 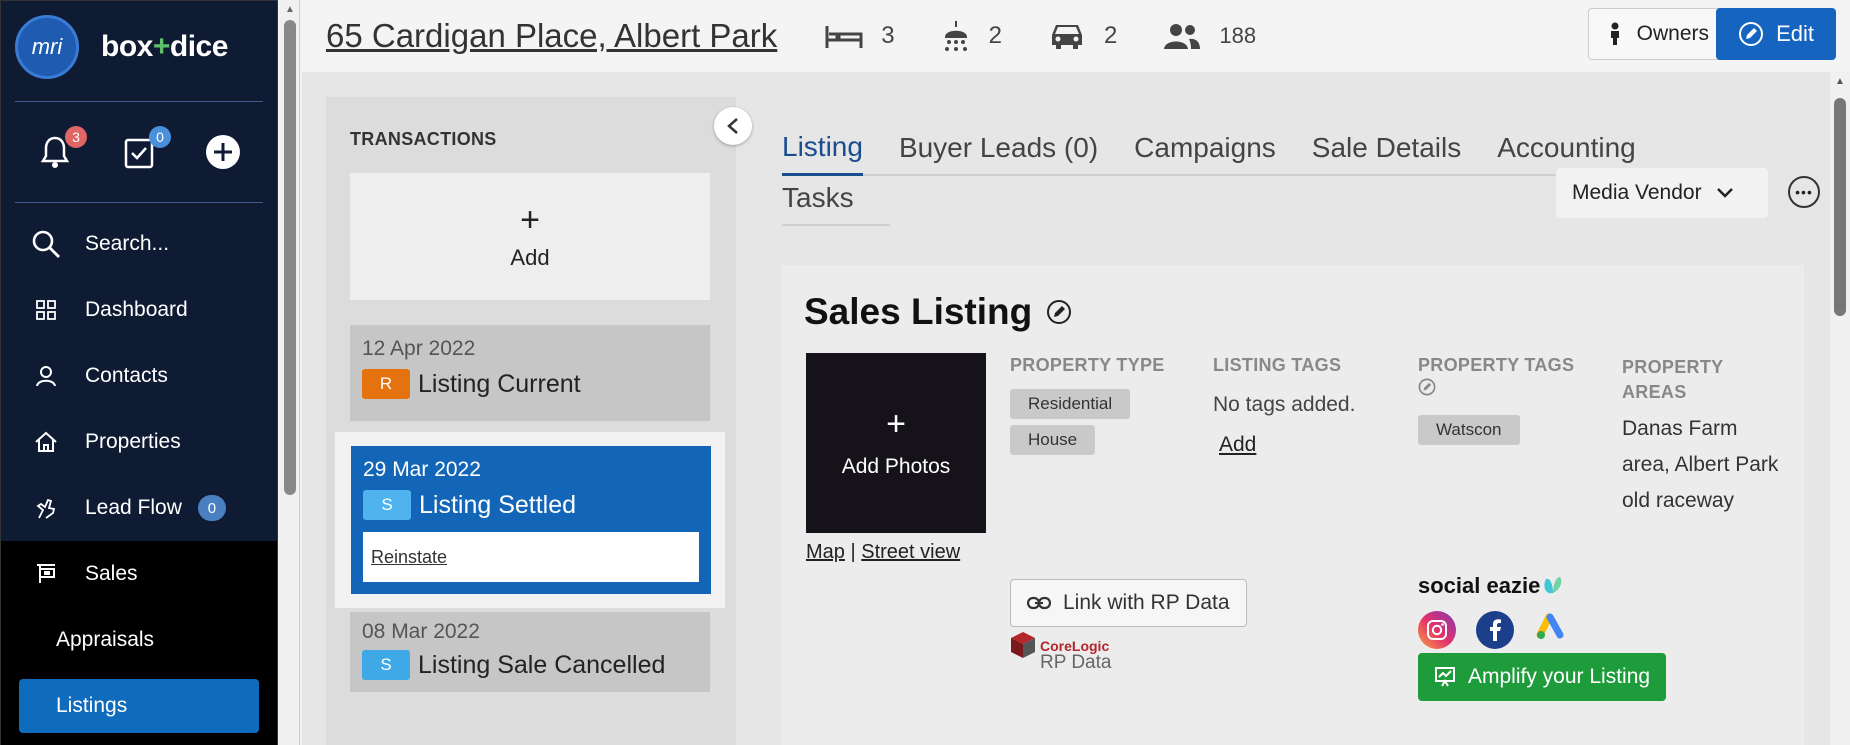 I want to click on notifications-button: 3, so click(x=60, y=150).